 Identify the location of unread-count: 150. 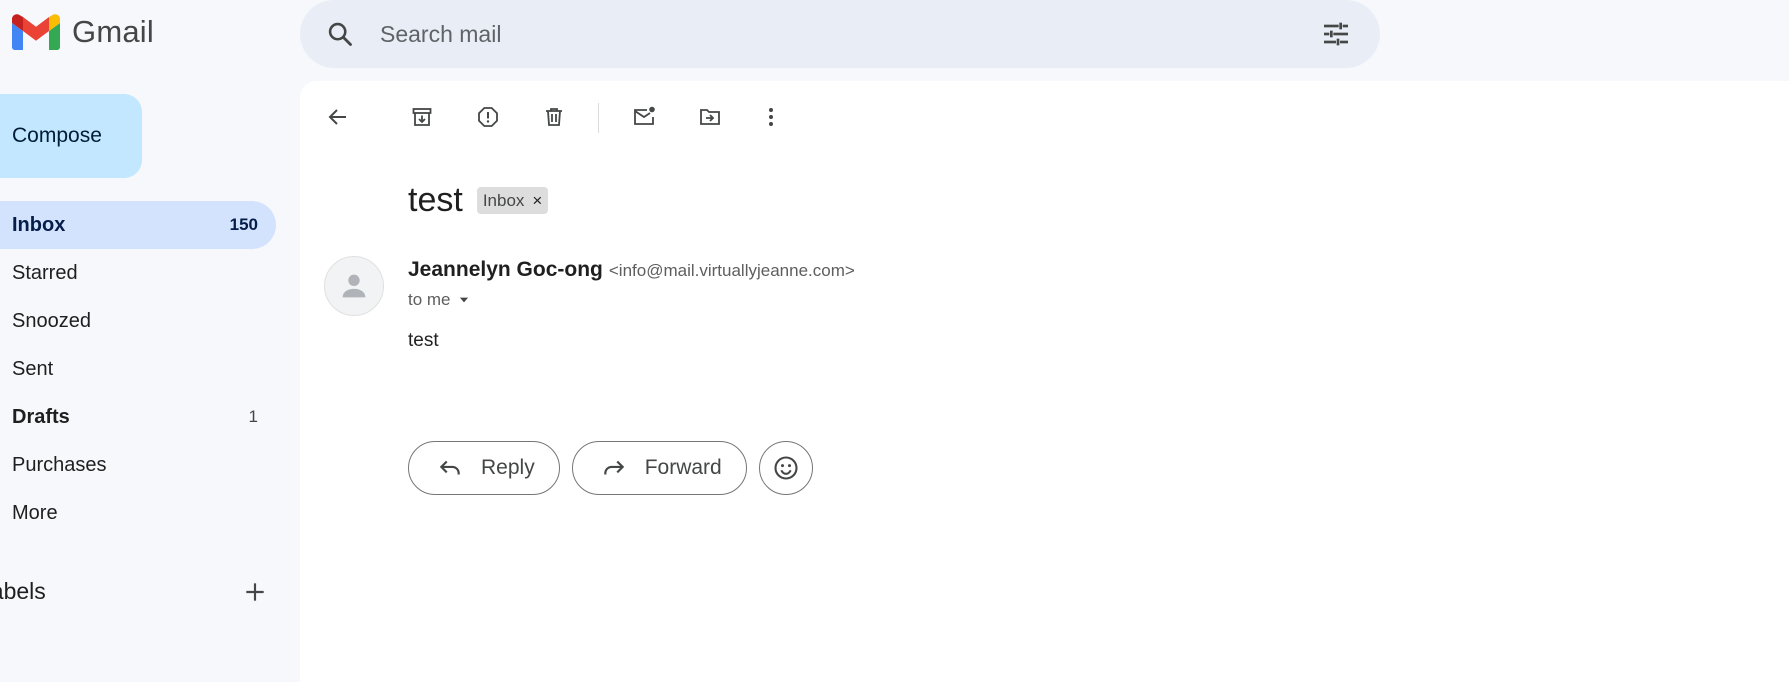
(243, 224).